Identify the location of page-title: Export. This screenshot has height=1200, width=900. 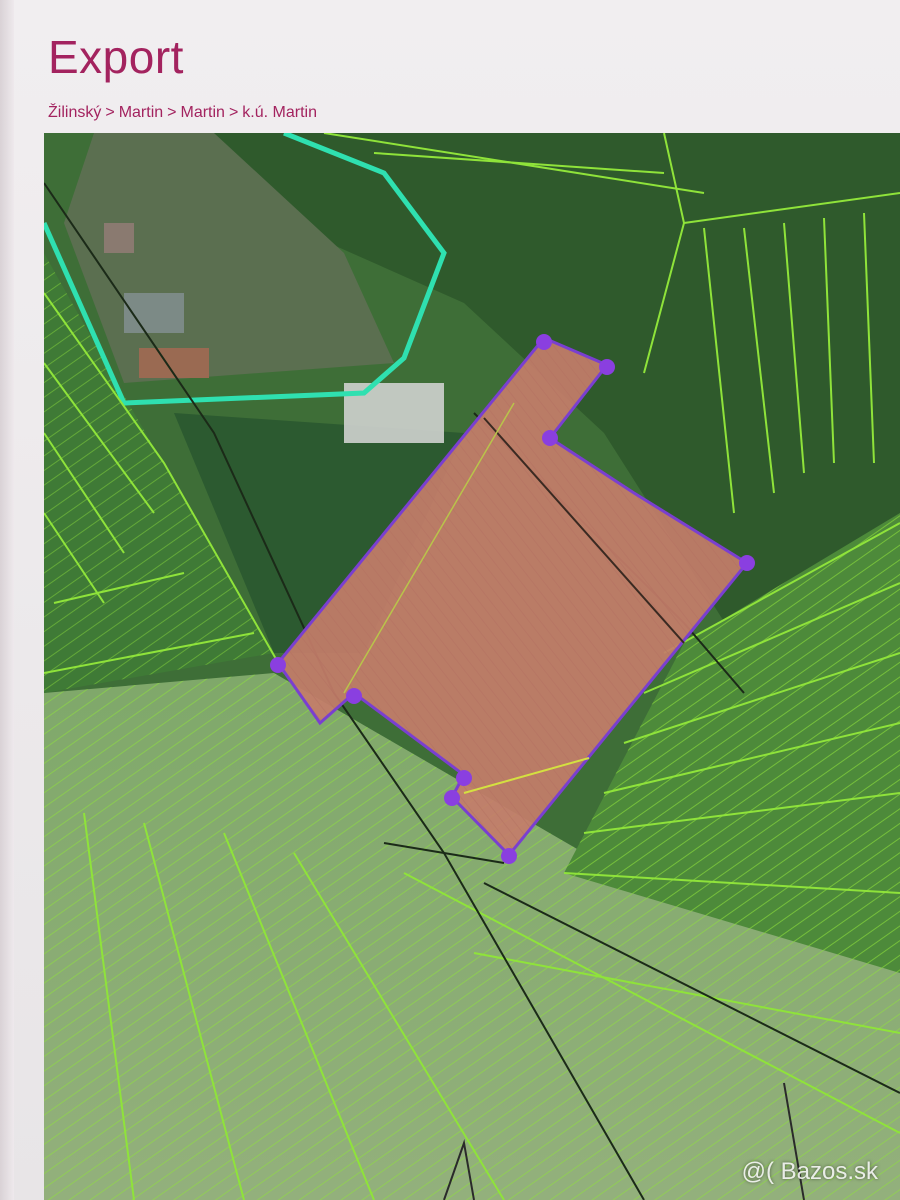
(116, 57).